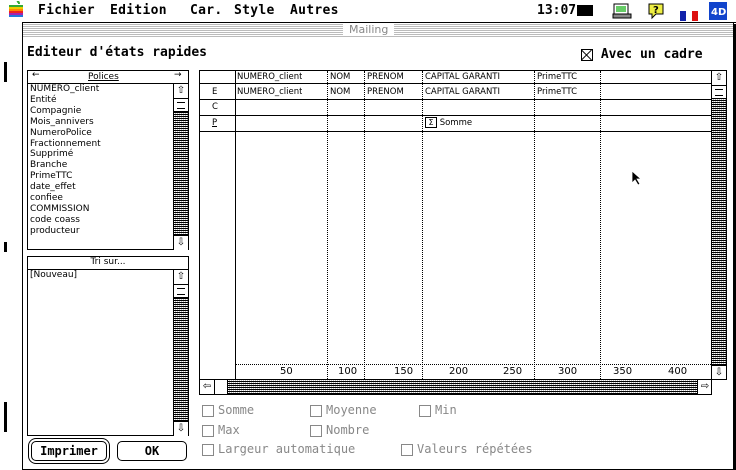  I want to click on sum-label: Somme, so click(456, 123).